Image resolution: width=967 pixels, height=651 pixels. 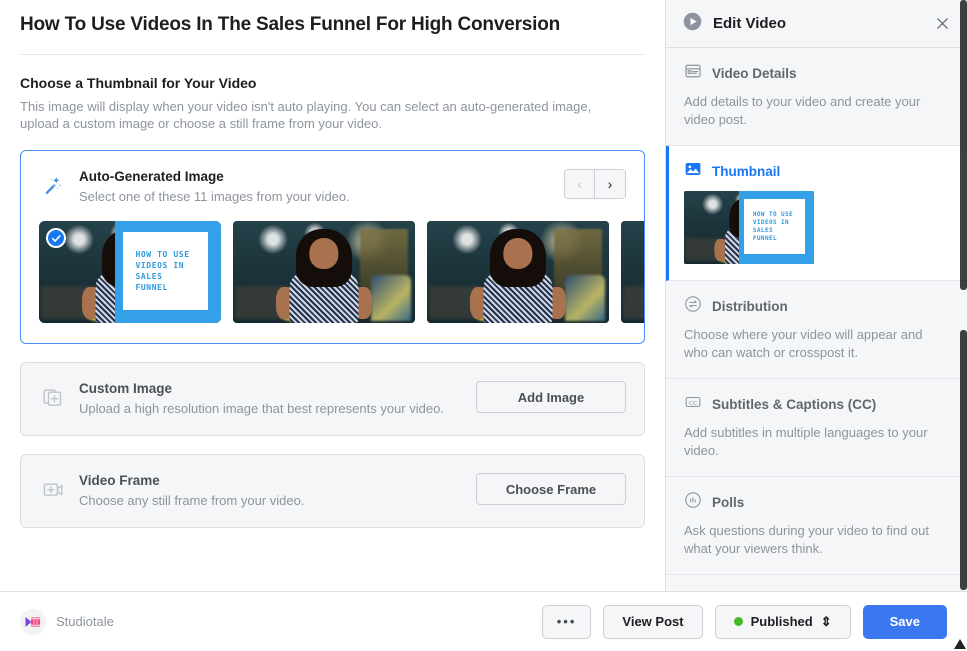 I want to click on video-frame-desc: Choose any still frame from your video., so click(x=192, y=500).